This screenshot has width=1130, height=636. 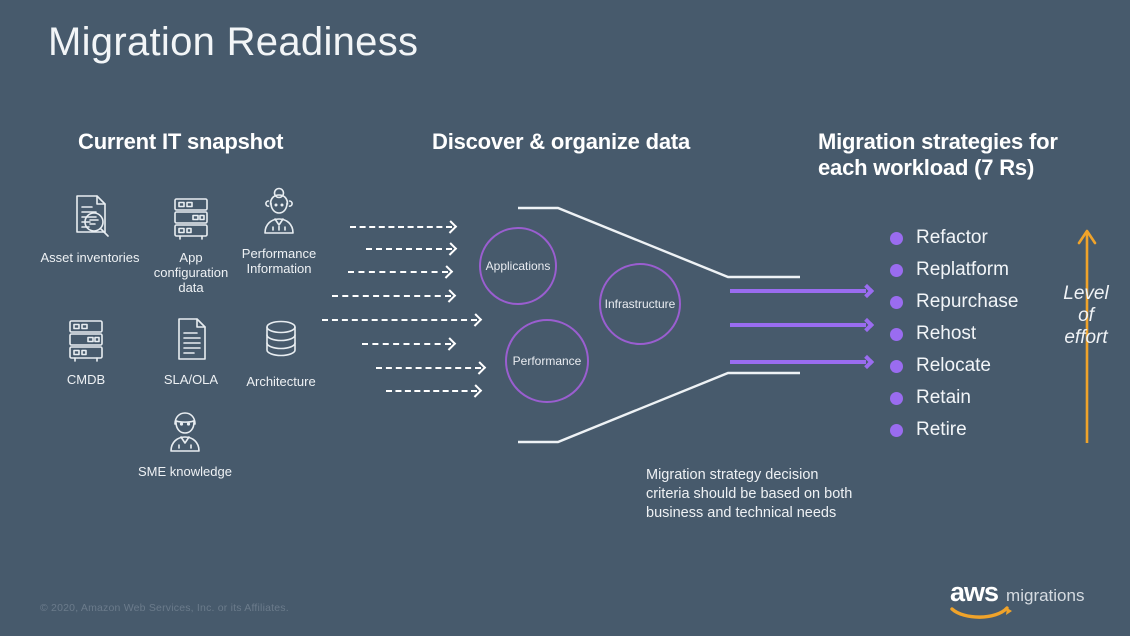 I want to click on caption-line2: criteria should be based on both, so click(x=749, y=494).